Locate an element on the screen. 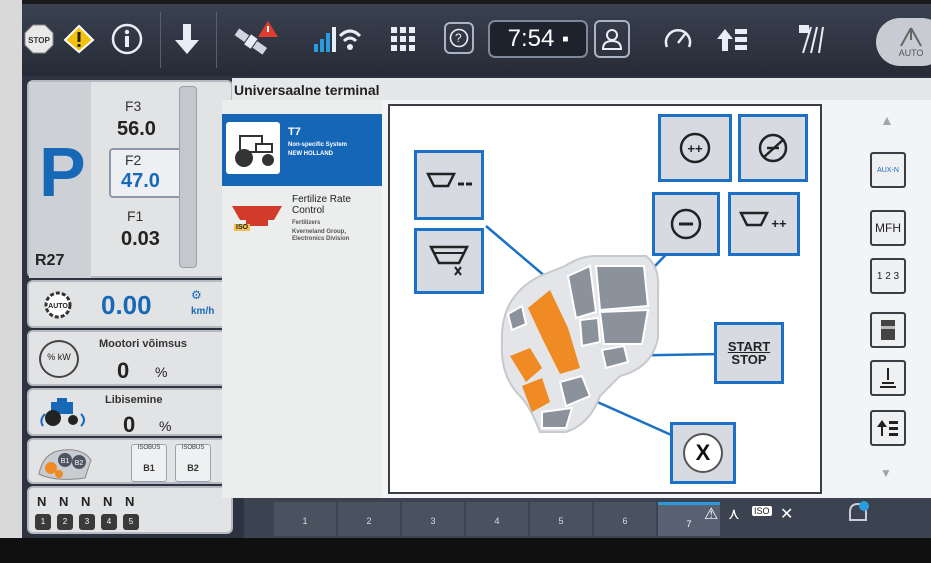  mfh-button: MFH is located at coordinates (888, 228).